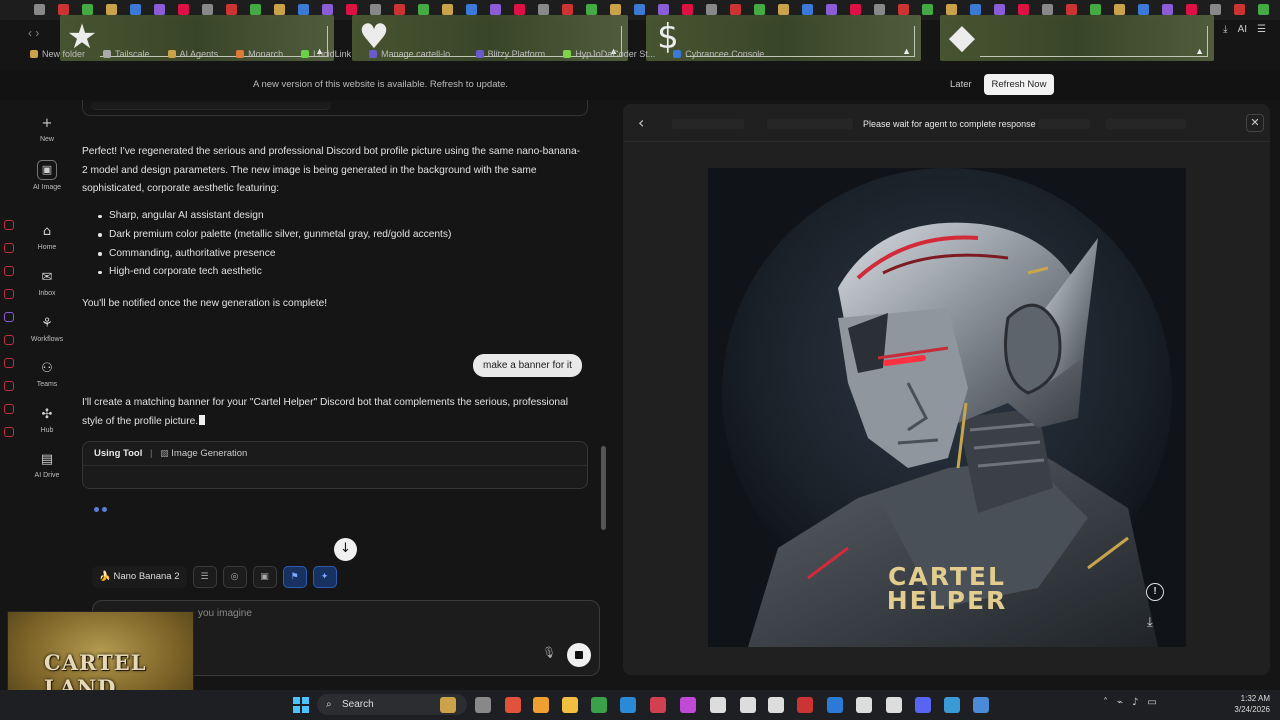 This screenshot has height=720, width=1280. Describe the element at coordinates (47, 465) in the screenshot. I see `nav-ai-drive: ▤ AI Drive` at that location.